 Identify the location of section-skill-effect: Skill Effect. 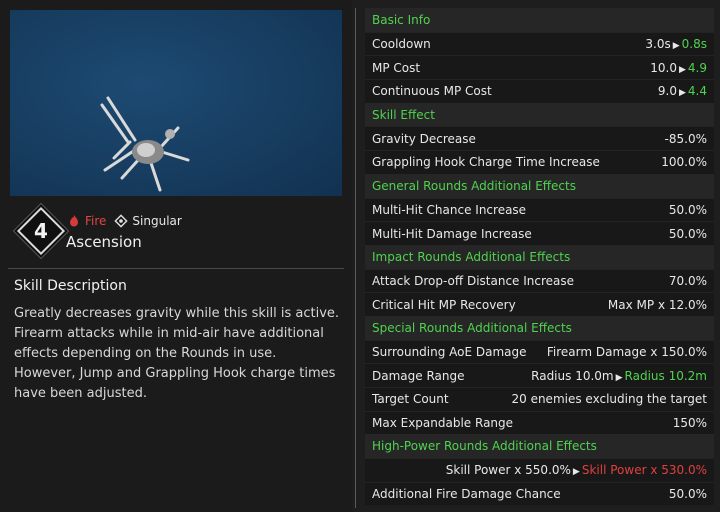
(539, 114).